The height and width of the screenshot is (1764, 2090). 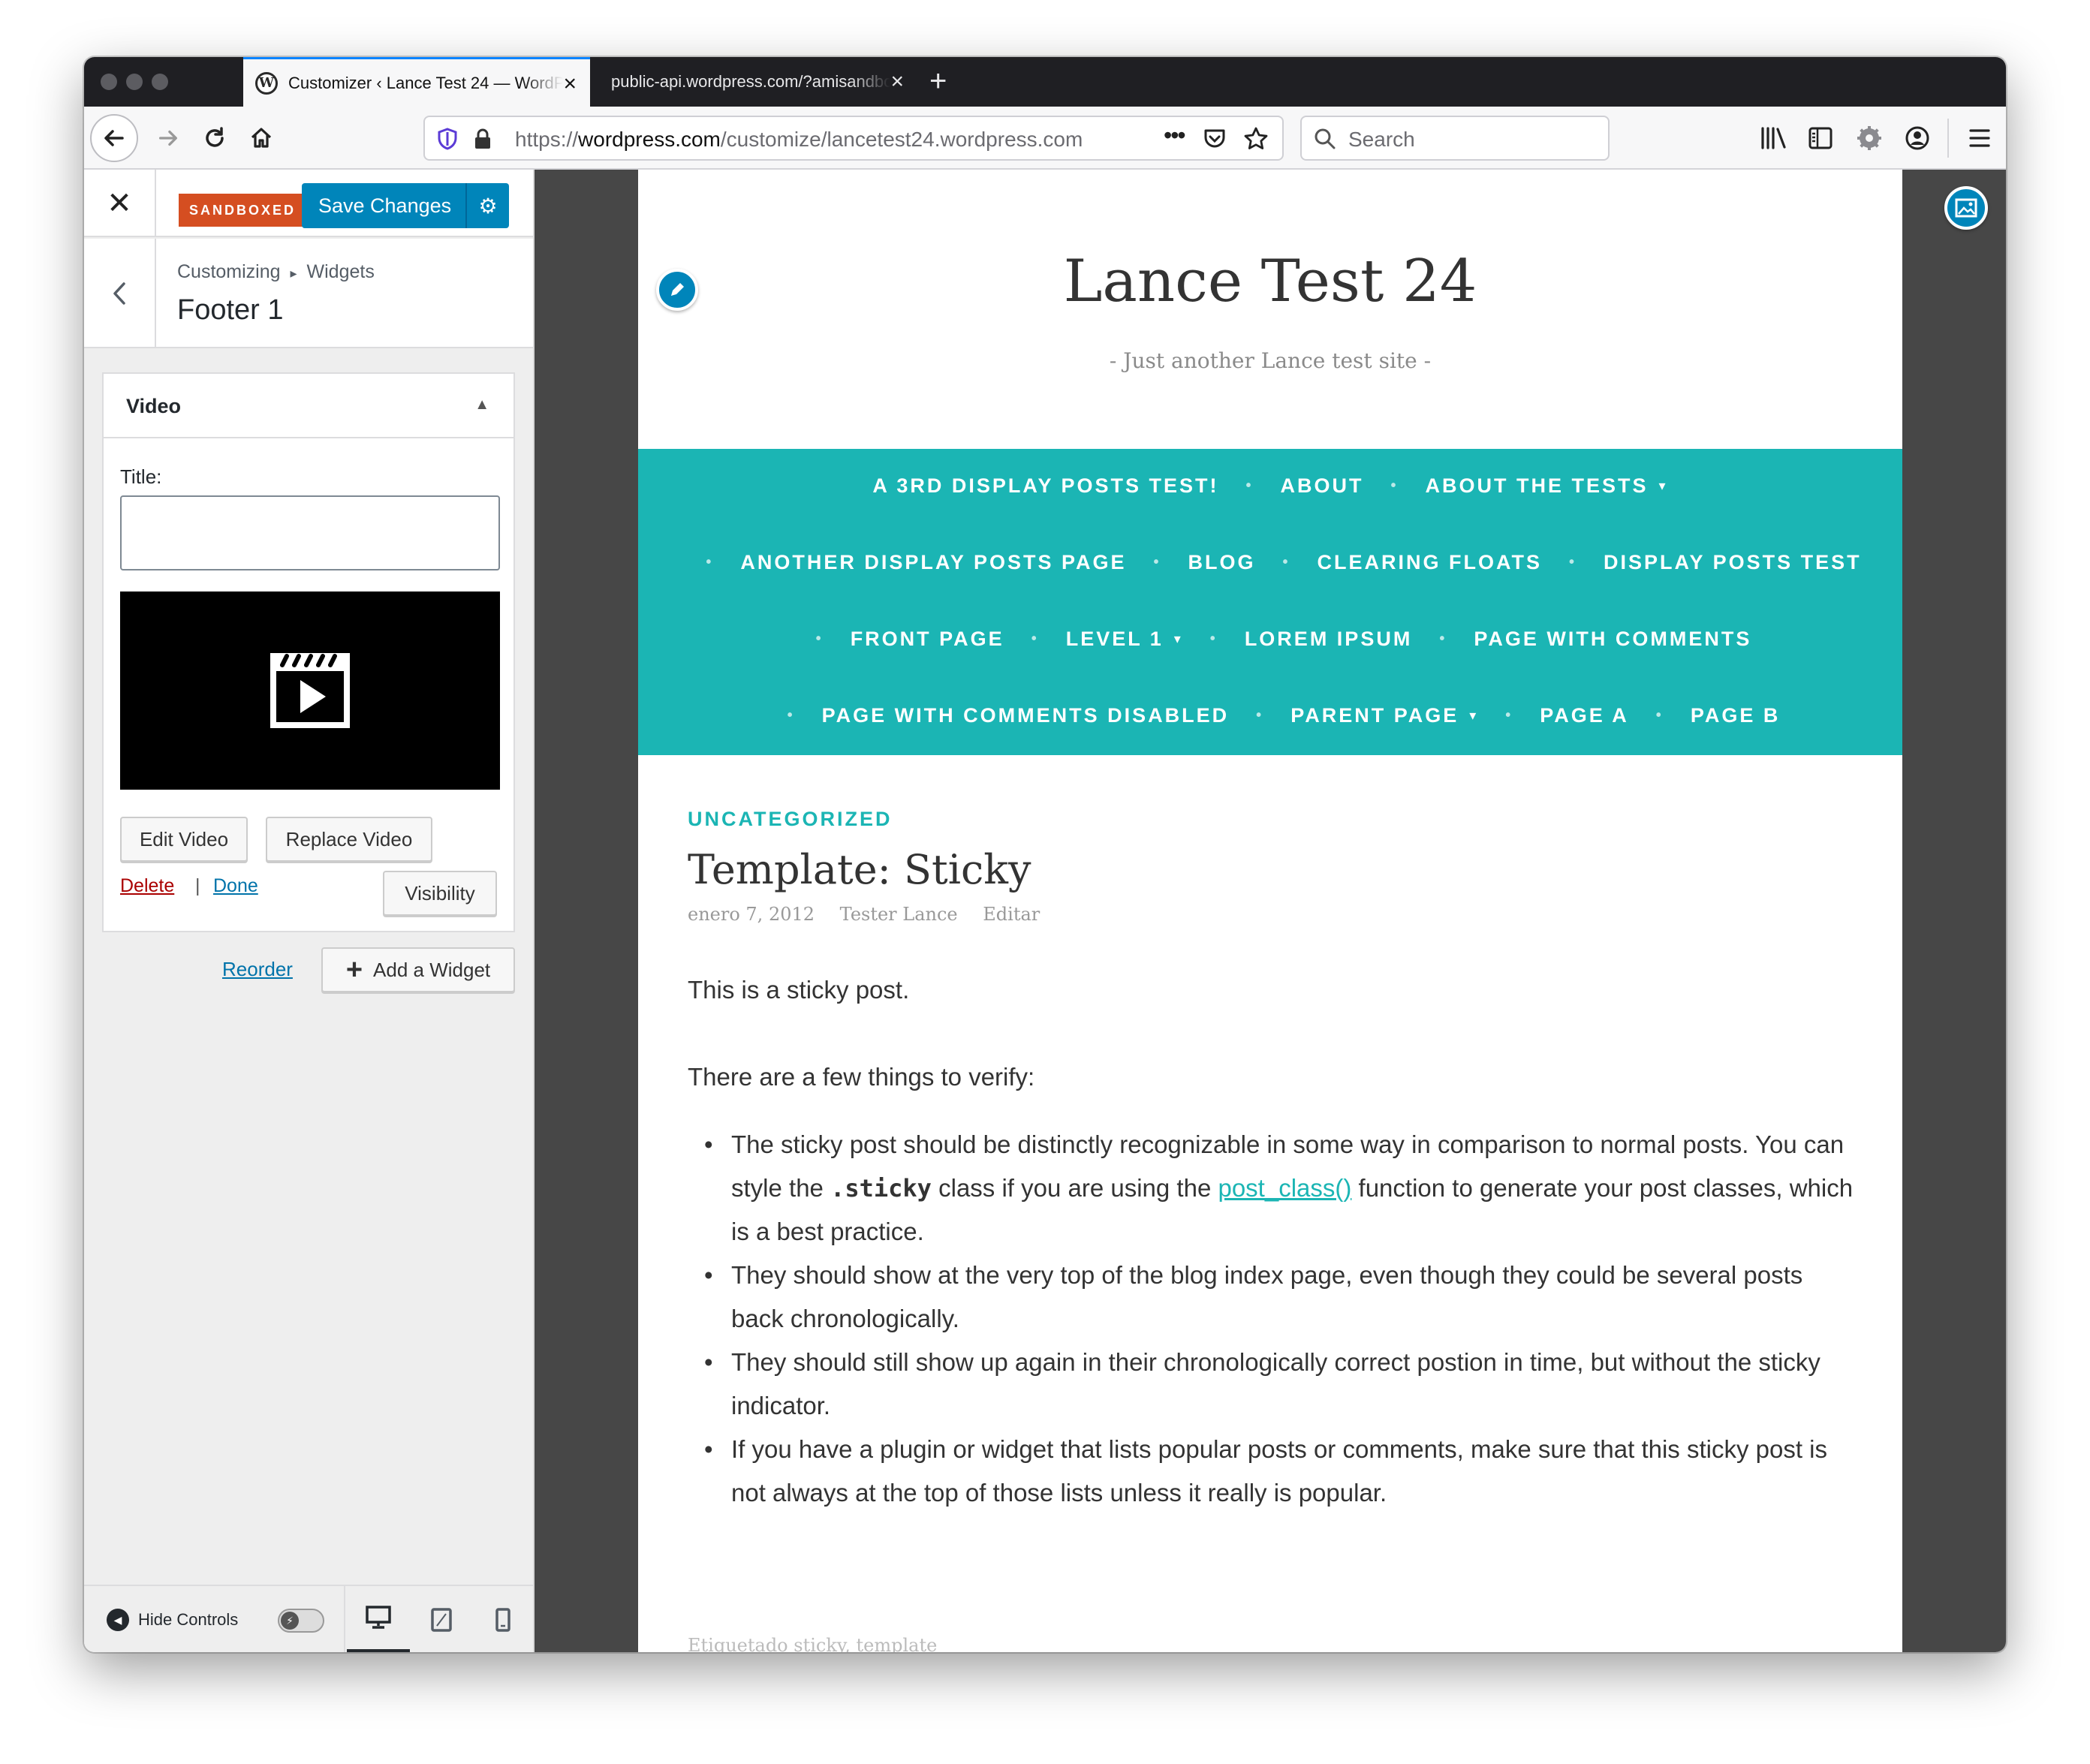 What do you see at coordinates (147, 886) in the screenshot?
I see `delete-link: Delete` at bounding box center [147, 886].